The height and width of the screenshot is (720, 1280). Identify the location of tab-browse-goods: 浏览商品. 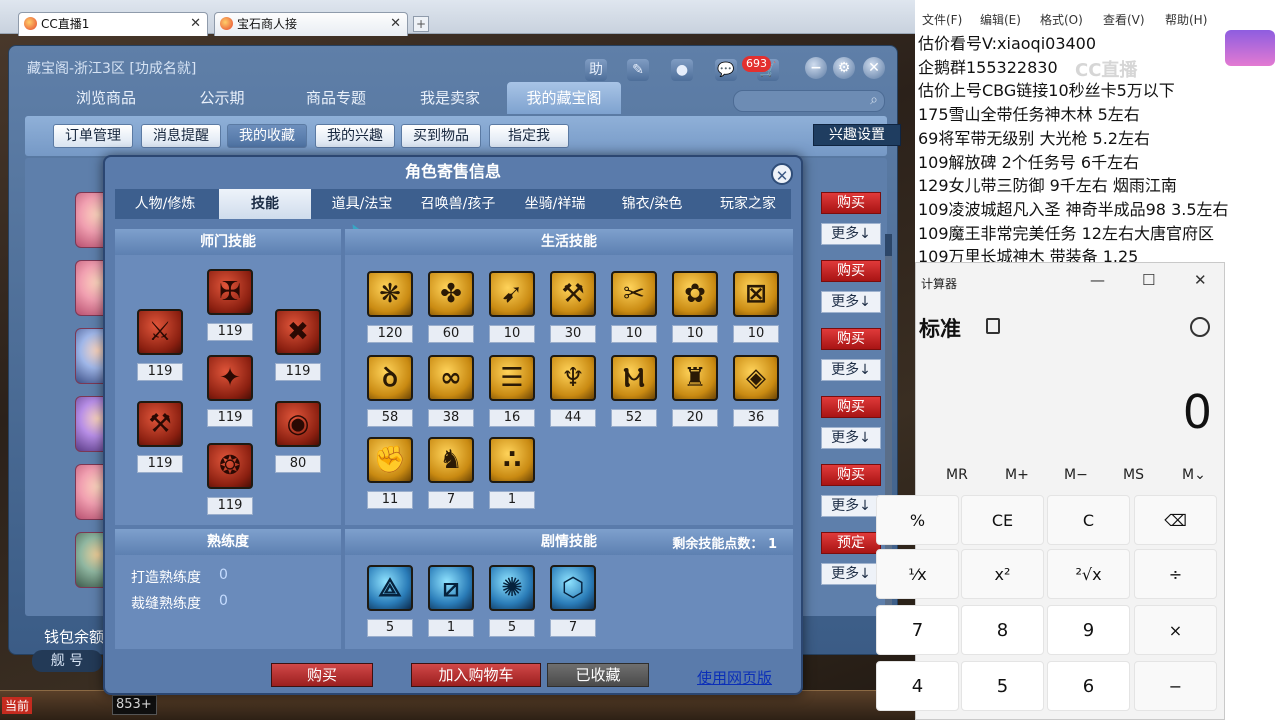
(106, 98).